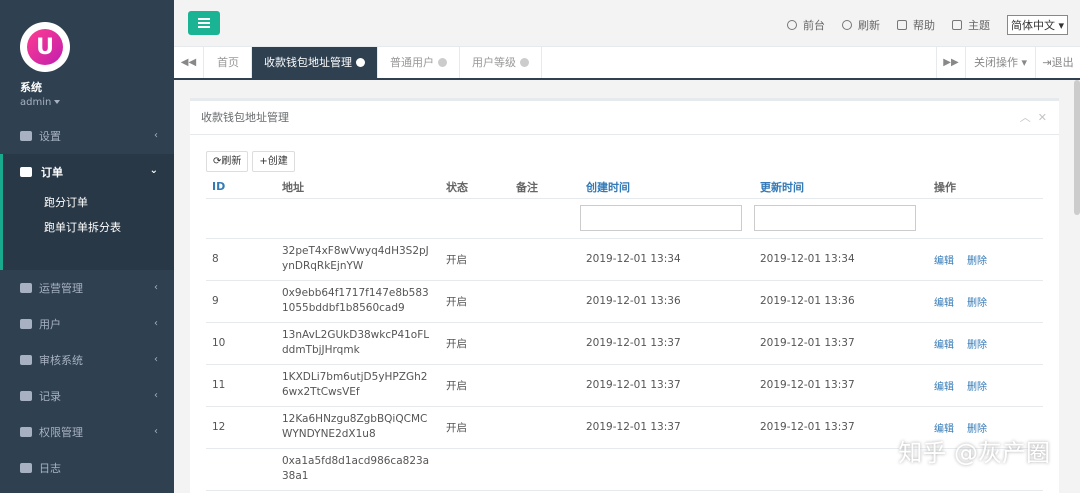 The height and width of the screenshot is (493, 1080). I want to click on tab-label: 收款钱包地址管理, so click(308, 62).